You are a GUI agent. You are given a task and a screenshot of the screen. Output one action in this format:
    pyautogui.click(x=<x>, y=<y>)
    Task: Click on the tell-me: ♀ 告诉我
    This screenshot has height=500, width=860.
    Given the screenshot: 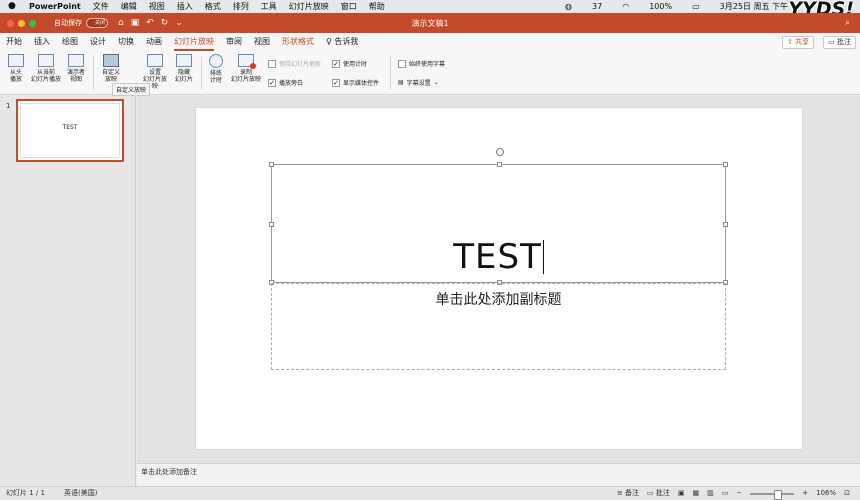 What is the action you would take?
    pyautogui.click(x=342, y=42)
    